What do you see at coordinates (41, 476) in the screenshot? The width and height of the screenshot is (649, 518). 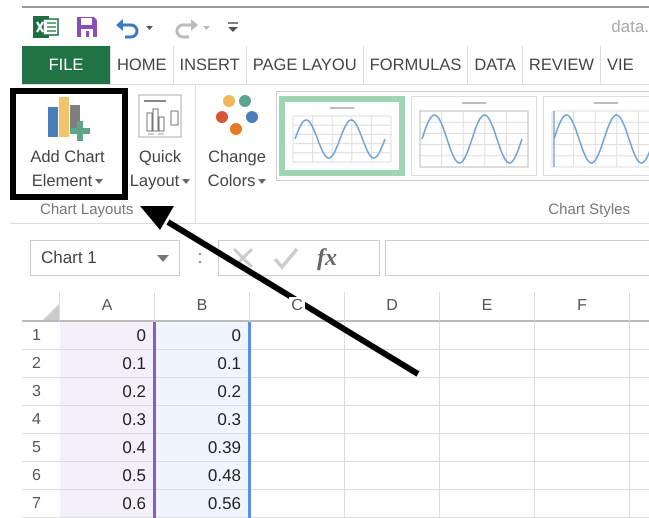 I see `row-header: 6` at bounding box center [41, 476].